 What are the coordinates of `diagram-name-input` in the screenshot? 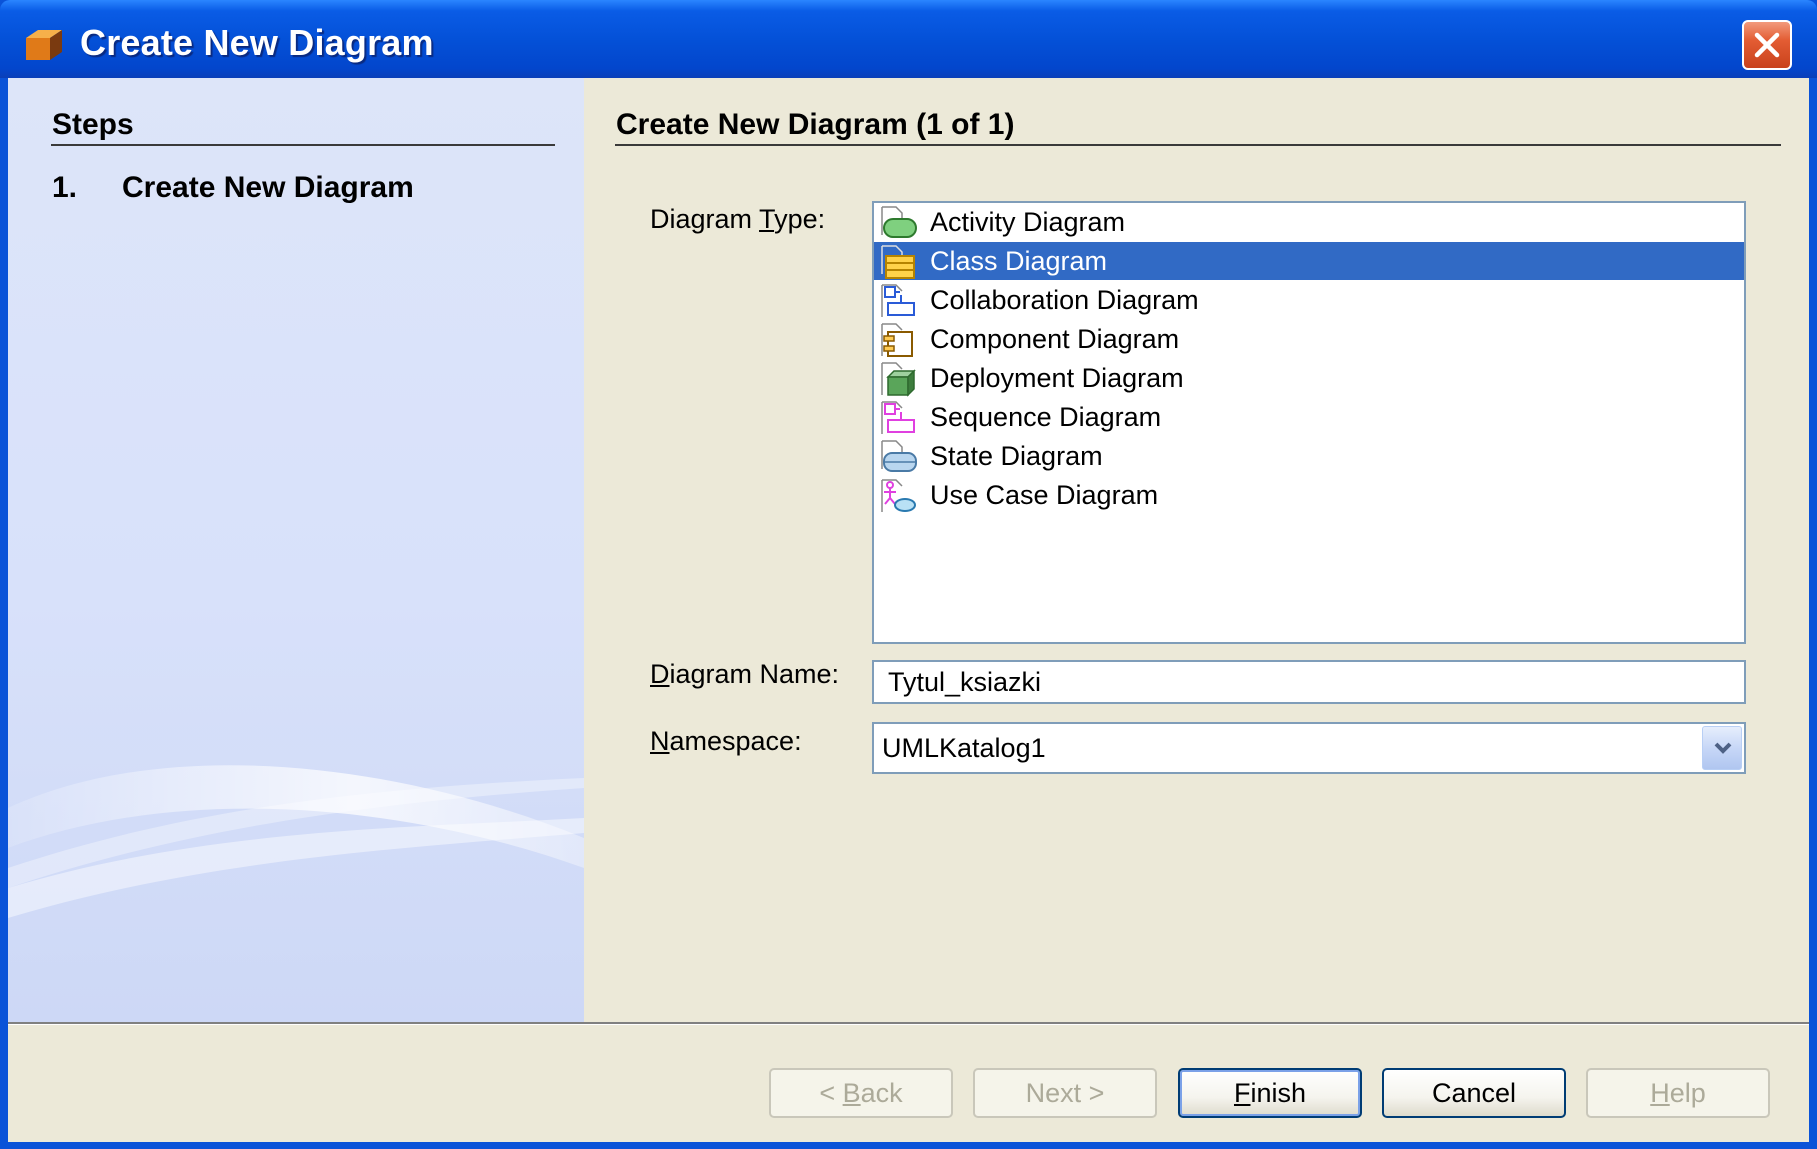 It's located at (1309, 682).